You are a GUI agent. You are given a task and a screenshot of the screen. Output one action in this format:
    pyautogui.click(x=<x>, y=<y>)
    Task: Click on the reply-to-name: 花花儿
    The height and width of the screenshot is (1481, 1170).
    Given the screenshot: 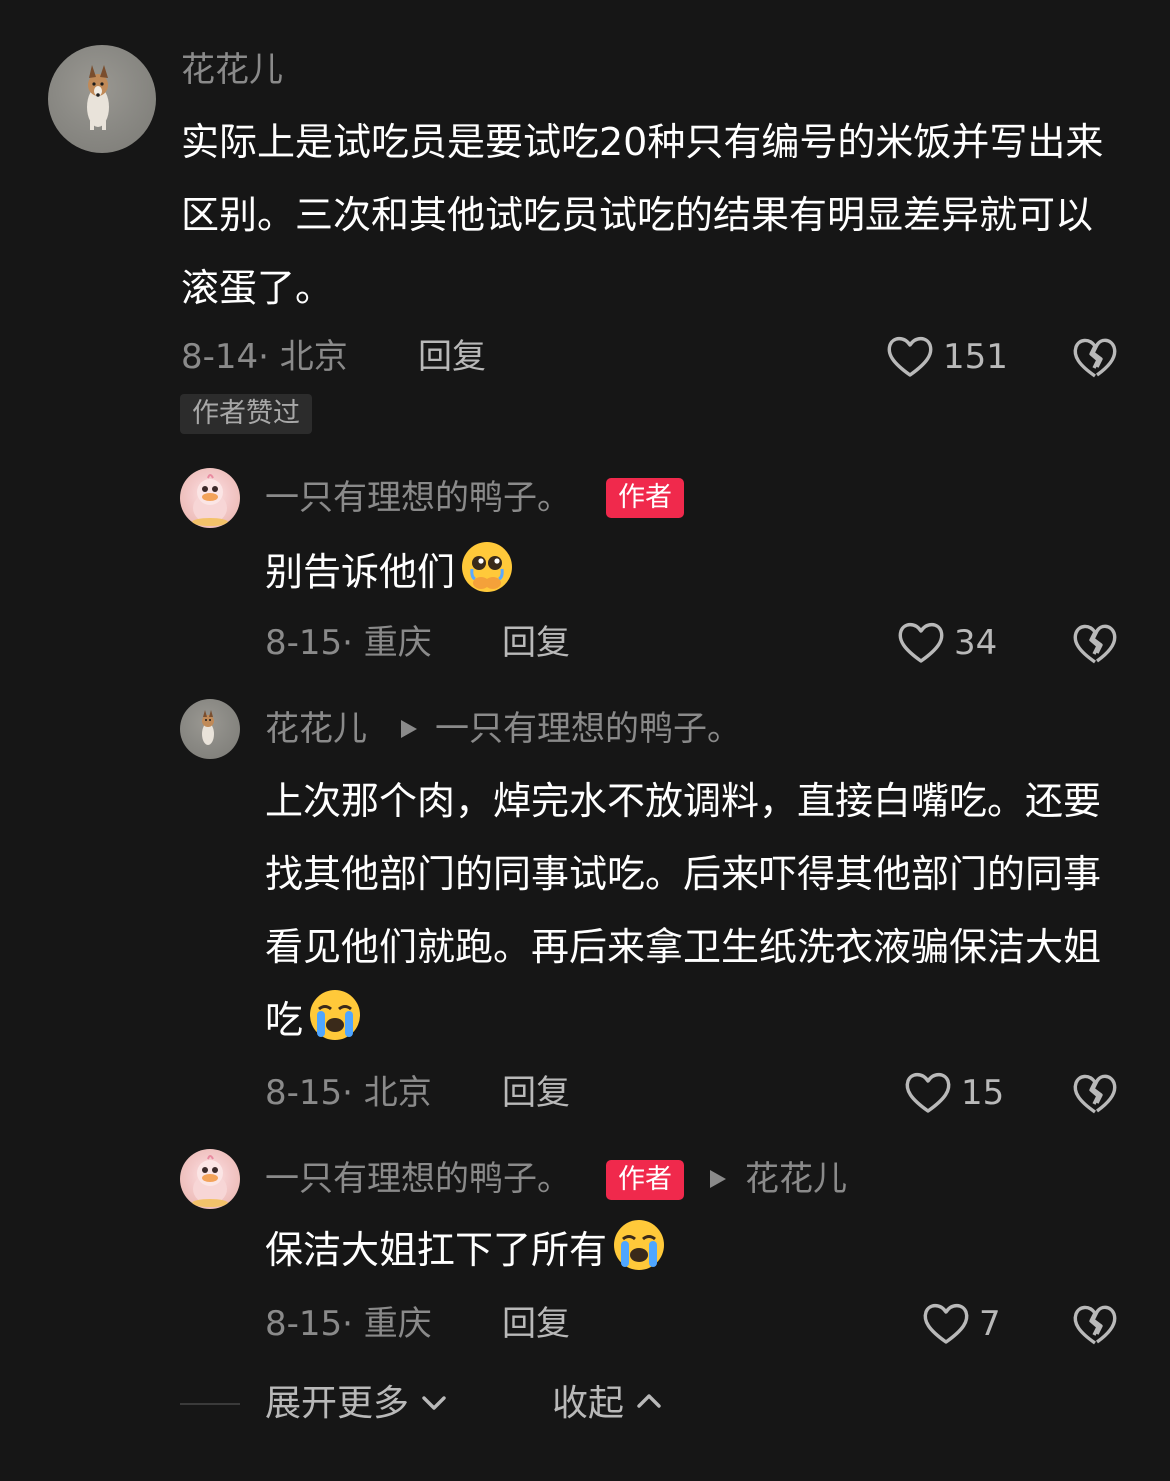 What is the action you would take?
    pyautogui.click(x=796, y=1179)
    